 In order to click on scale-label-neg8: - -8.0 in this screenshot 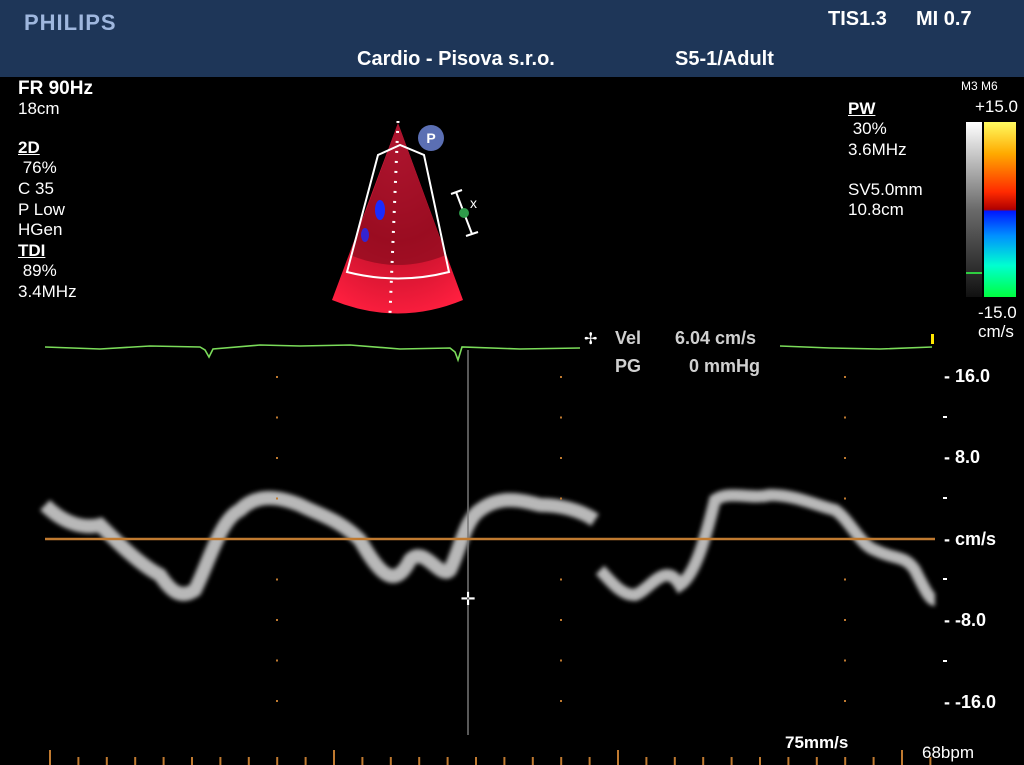, I will do `click(965, 620)`.